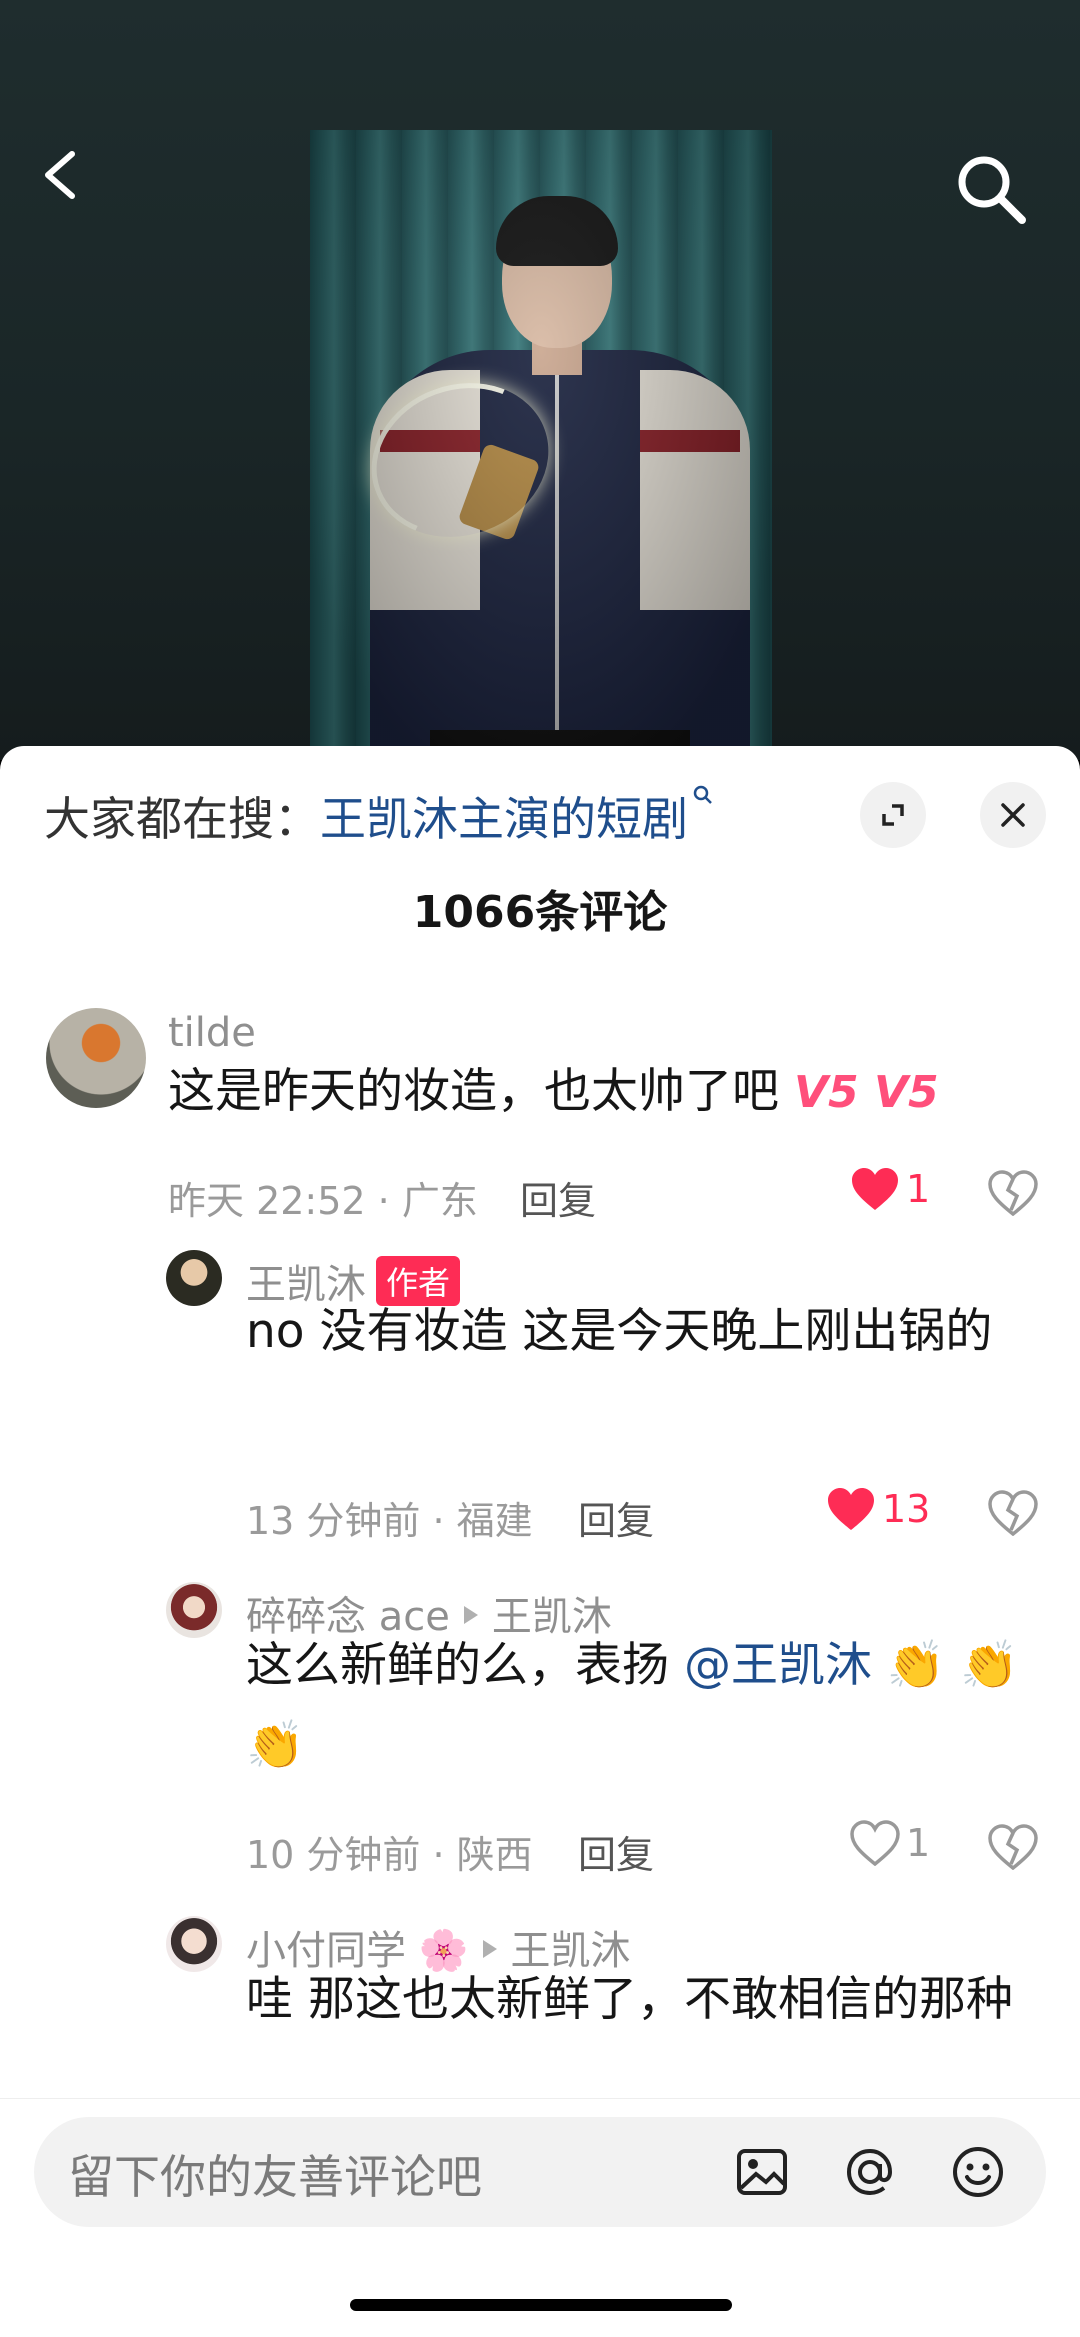  I want to click on expand-icon, so click(893, 815).